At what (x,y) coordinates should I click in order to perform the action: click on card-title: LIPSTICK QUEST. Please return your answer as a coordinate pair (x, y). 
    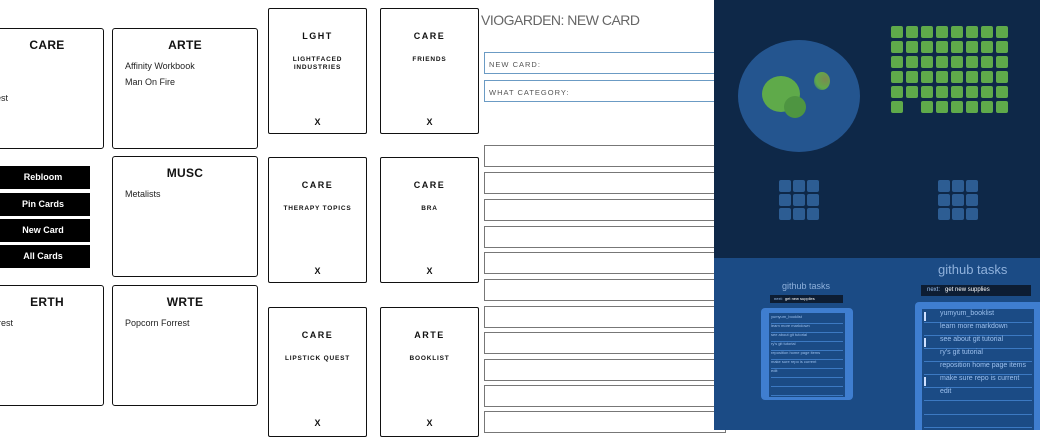
    Looking at the image, I should click on (317, 358).